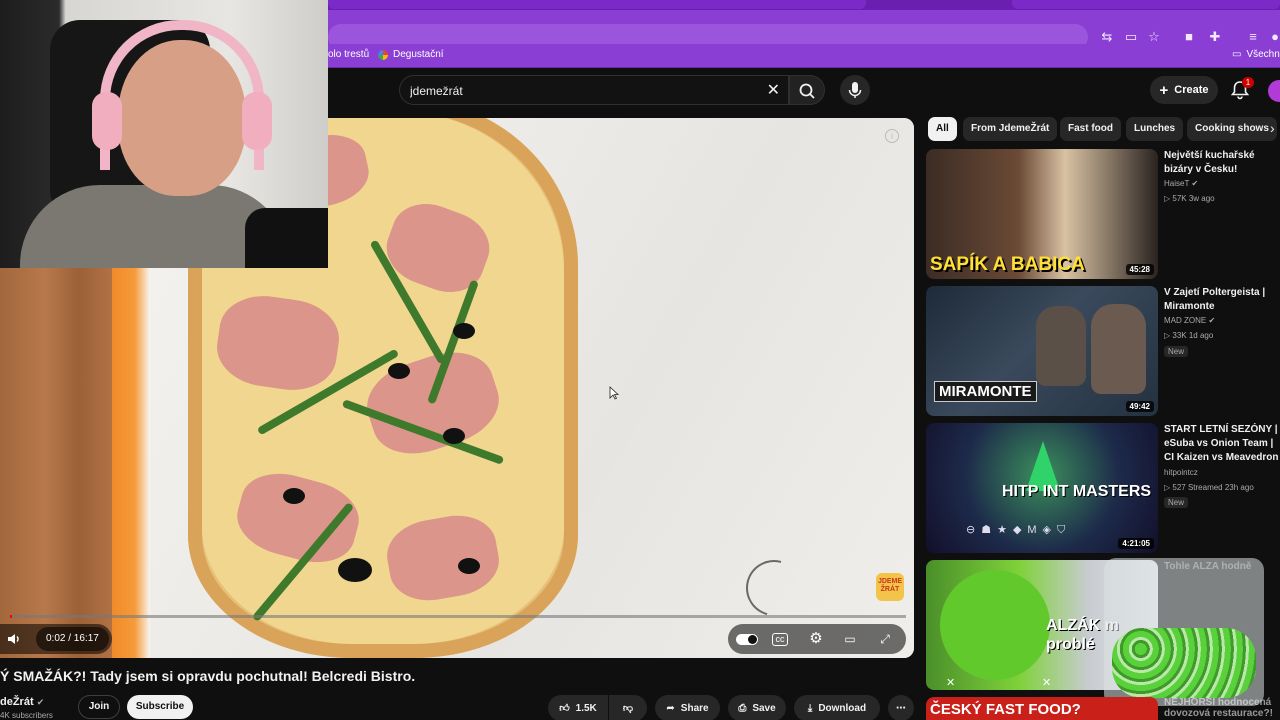 This screenshot has height=720, width=1280. I want to click on video-meta: ▷ 527 Streamed 23h ago, so click(1209, 487).